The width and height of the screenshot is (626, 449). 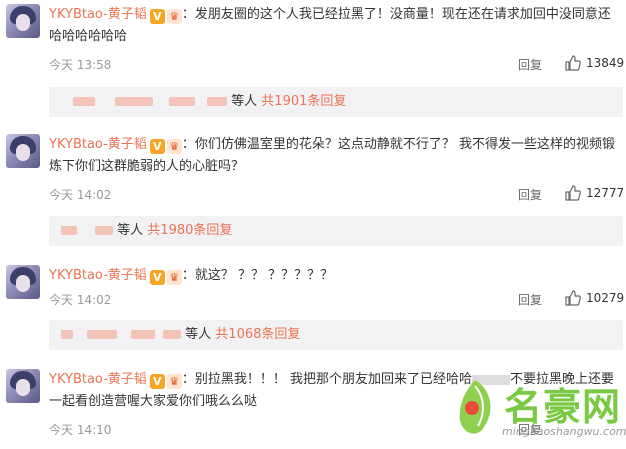 What do you see at coordinates (564, 431) in the screenshot?
I see `watermark-url: minghaoshangwu.com` at bounding box center [564, 431].